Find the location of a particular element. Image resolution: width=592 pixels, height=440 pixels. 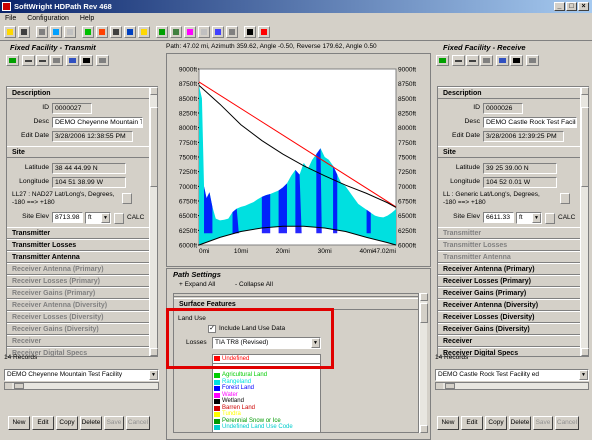

grid-icon is located at coordinates (116, 32).